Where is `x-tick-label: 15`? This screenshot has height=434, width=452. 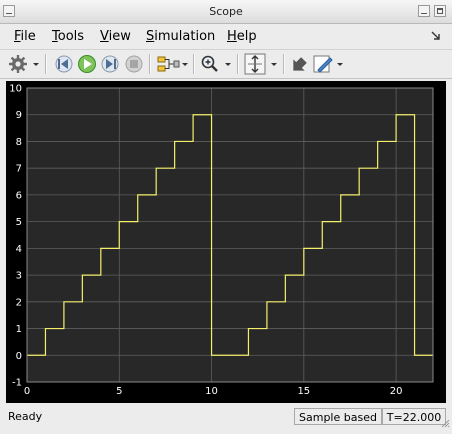 x-tick-label: 15 is located at coordinates (303, 391).